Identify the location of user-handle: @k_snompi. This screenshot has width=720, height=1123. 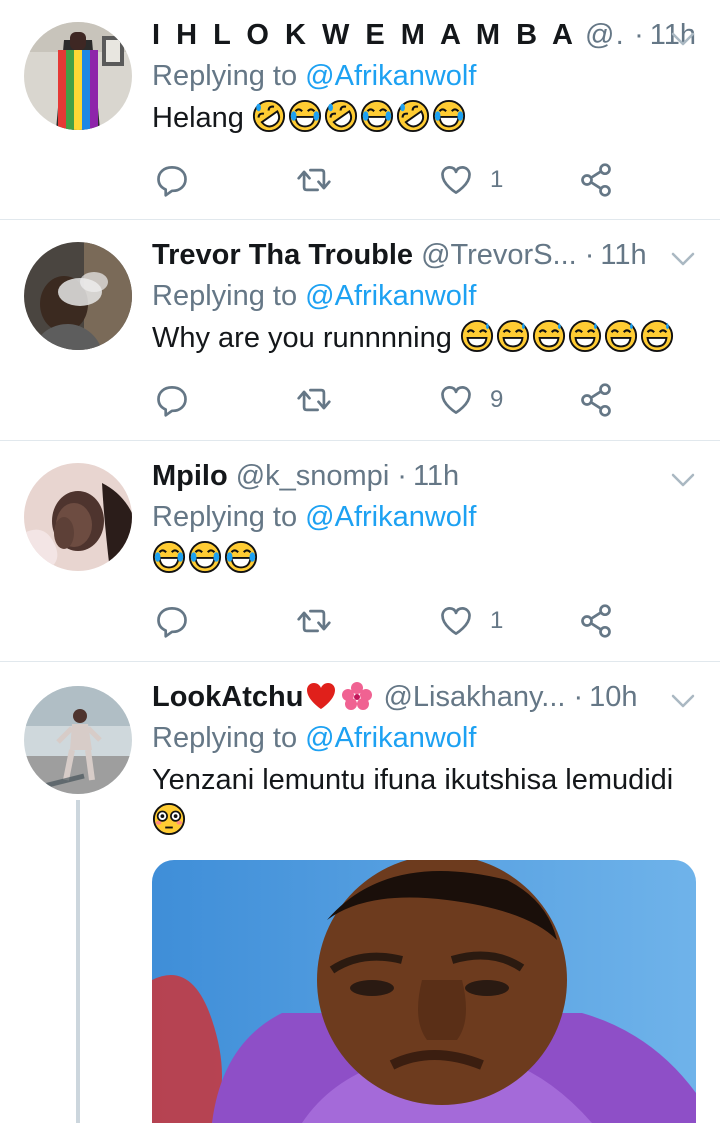
(313, 476).